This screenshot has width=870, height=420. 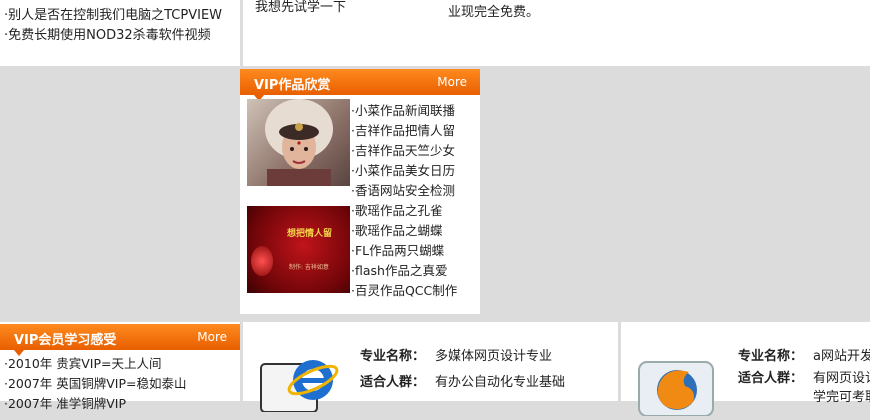 I want to click on flower-icon, so click(x=262, y=261).